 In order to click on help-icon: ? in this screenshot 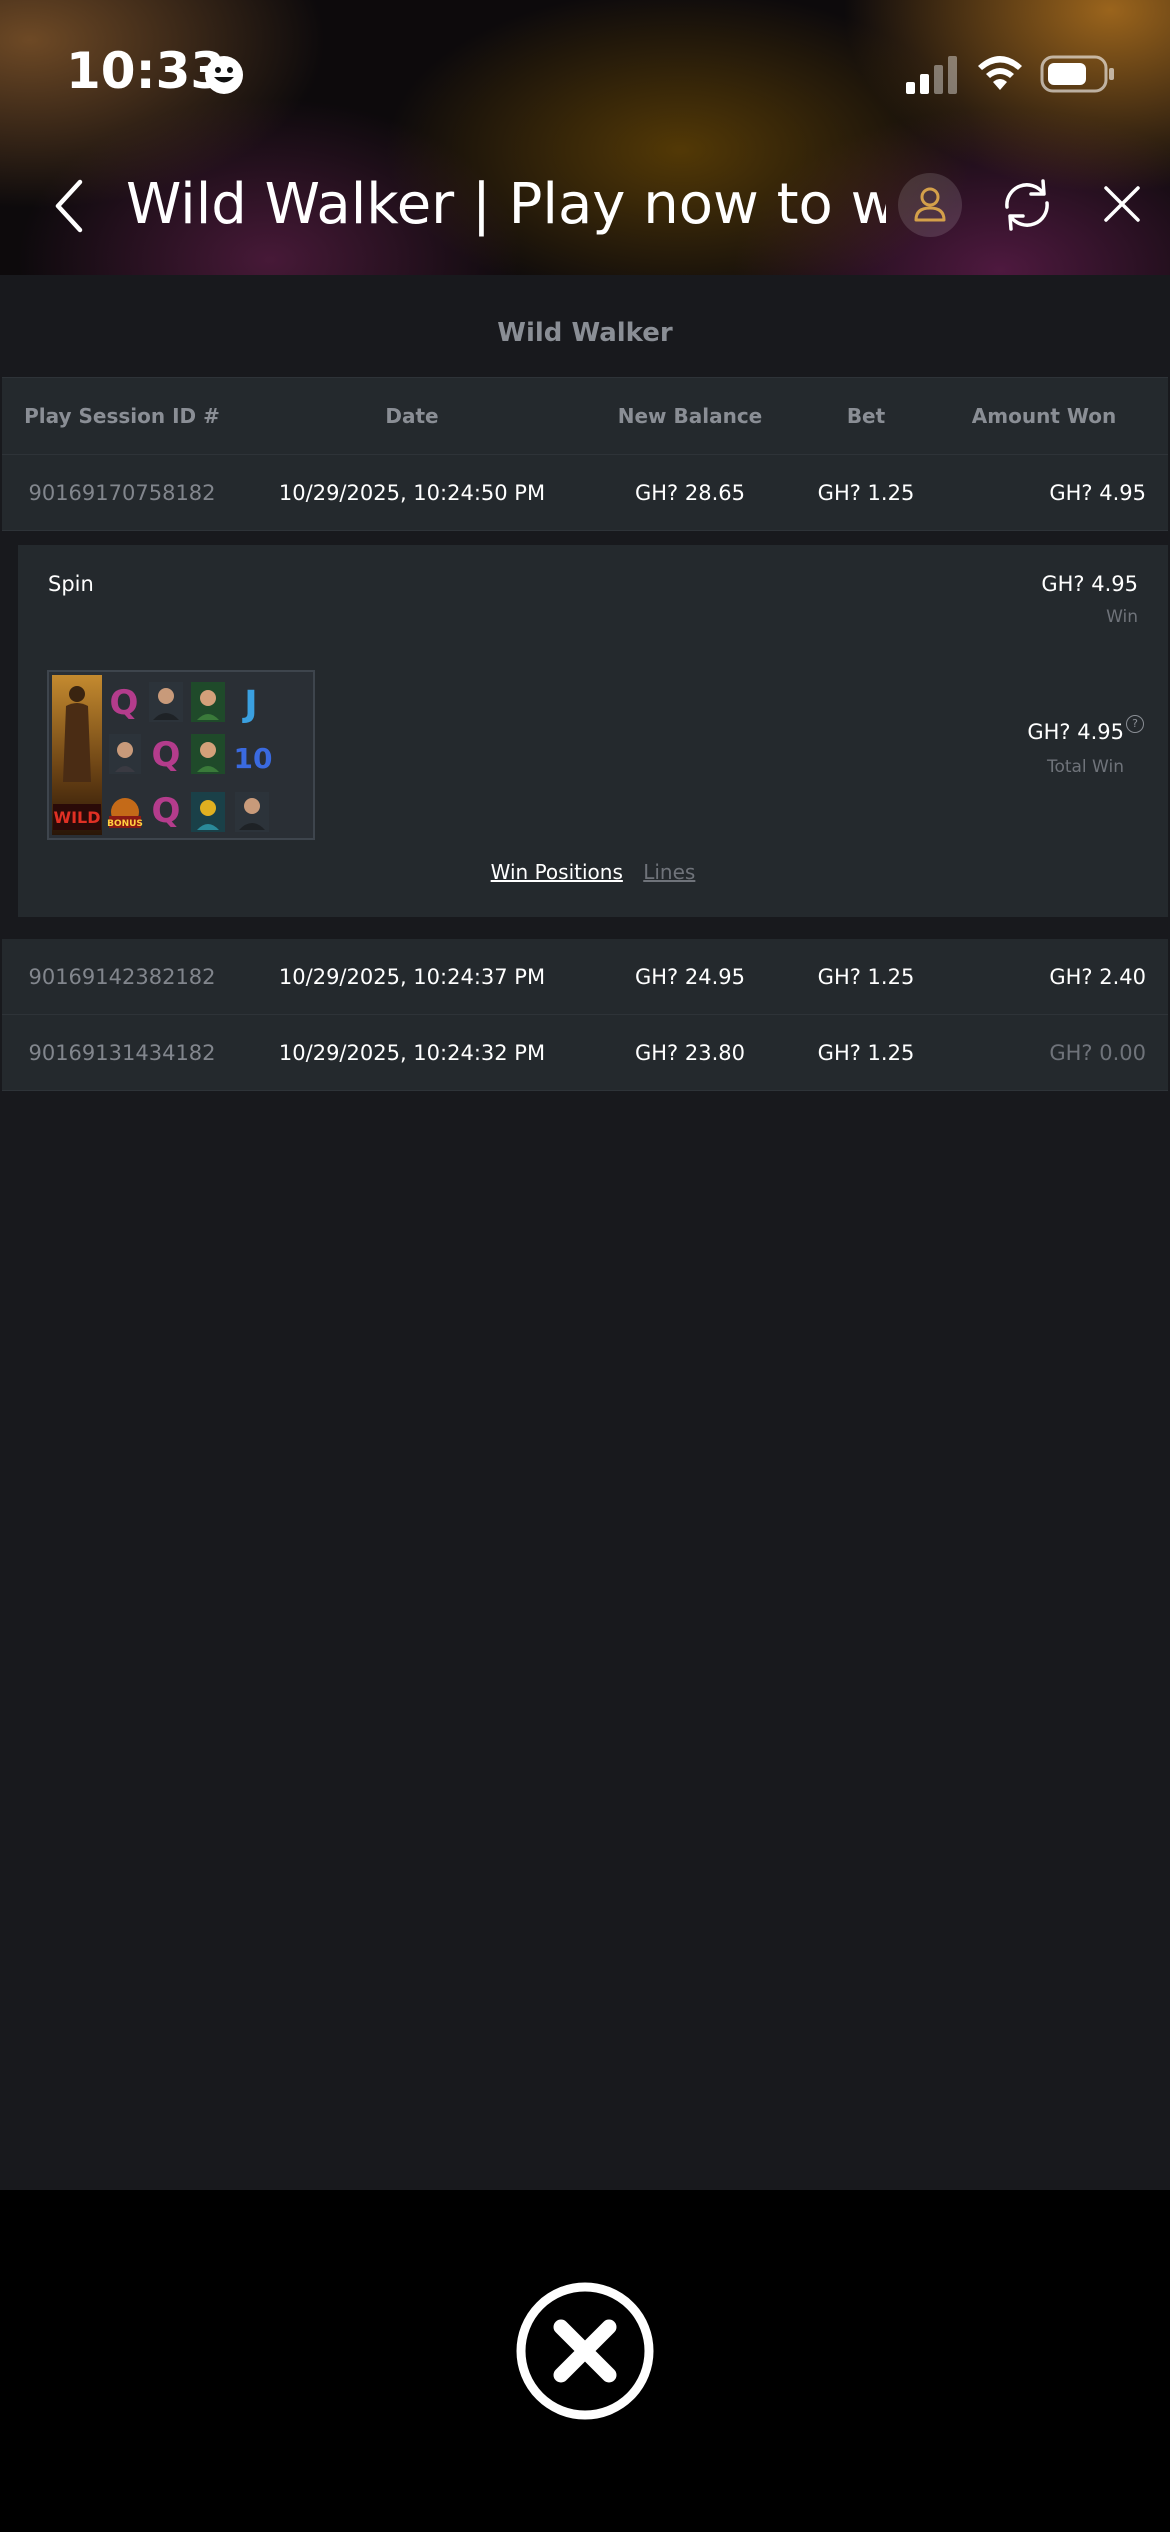, I will do `click(1135, 724)`.